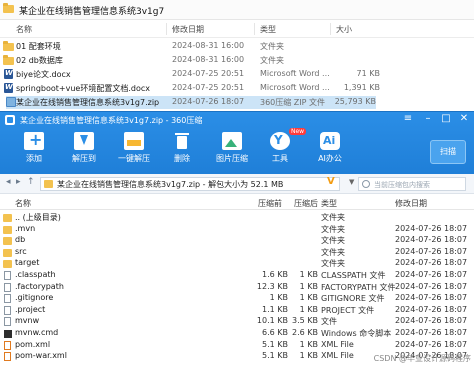  I want to click on tools-button: 工具, so click(280, 152).